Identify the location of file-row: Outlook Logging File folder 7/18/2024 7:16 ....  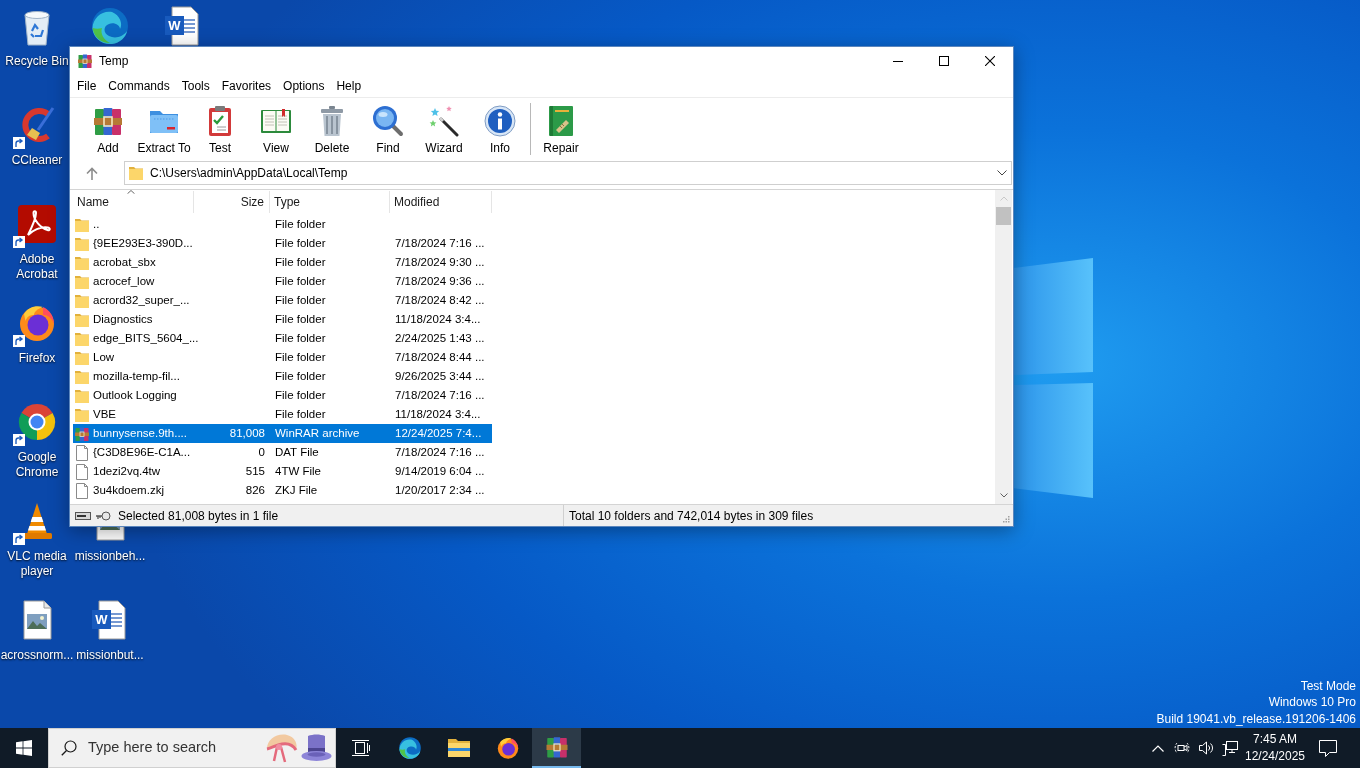
(282, 395).